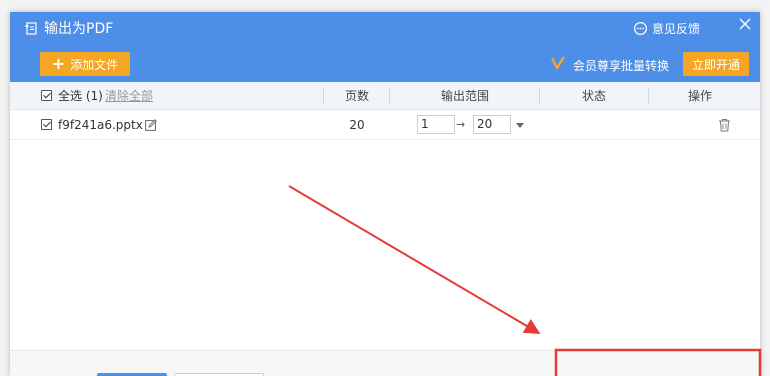 The image size is (770, 376). Describe the element at coordinates (46, 95) in the screenshot. I see `select-all-checkbox` at that location.